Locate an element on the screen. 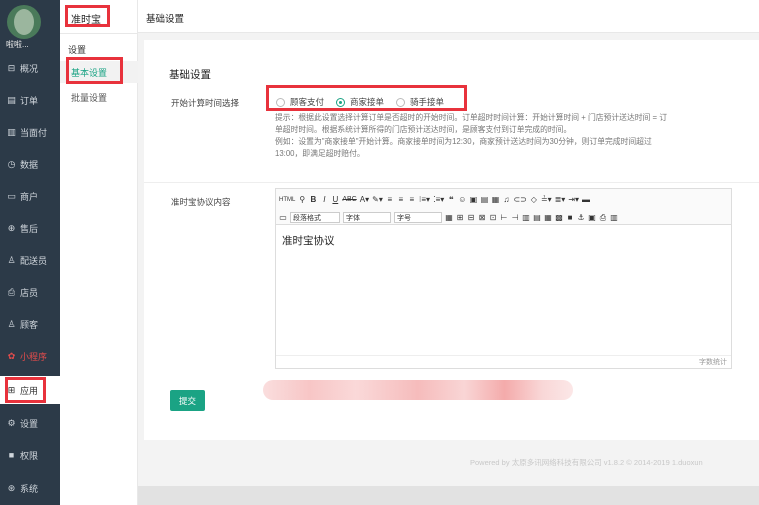 The height and width of the screenshot is (505, 759). section-title: 基础设置 is located at coordinates (190, 75).